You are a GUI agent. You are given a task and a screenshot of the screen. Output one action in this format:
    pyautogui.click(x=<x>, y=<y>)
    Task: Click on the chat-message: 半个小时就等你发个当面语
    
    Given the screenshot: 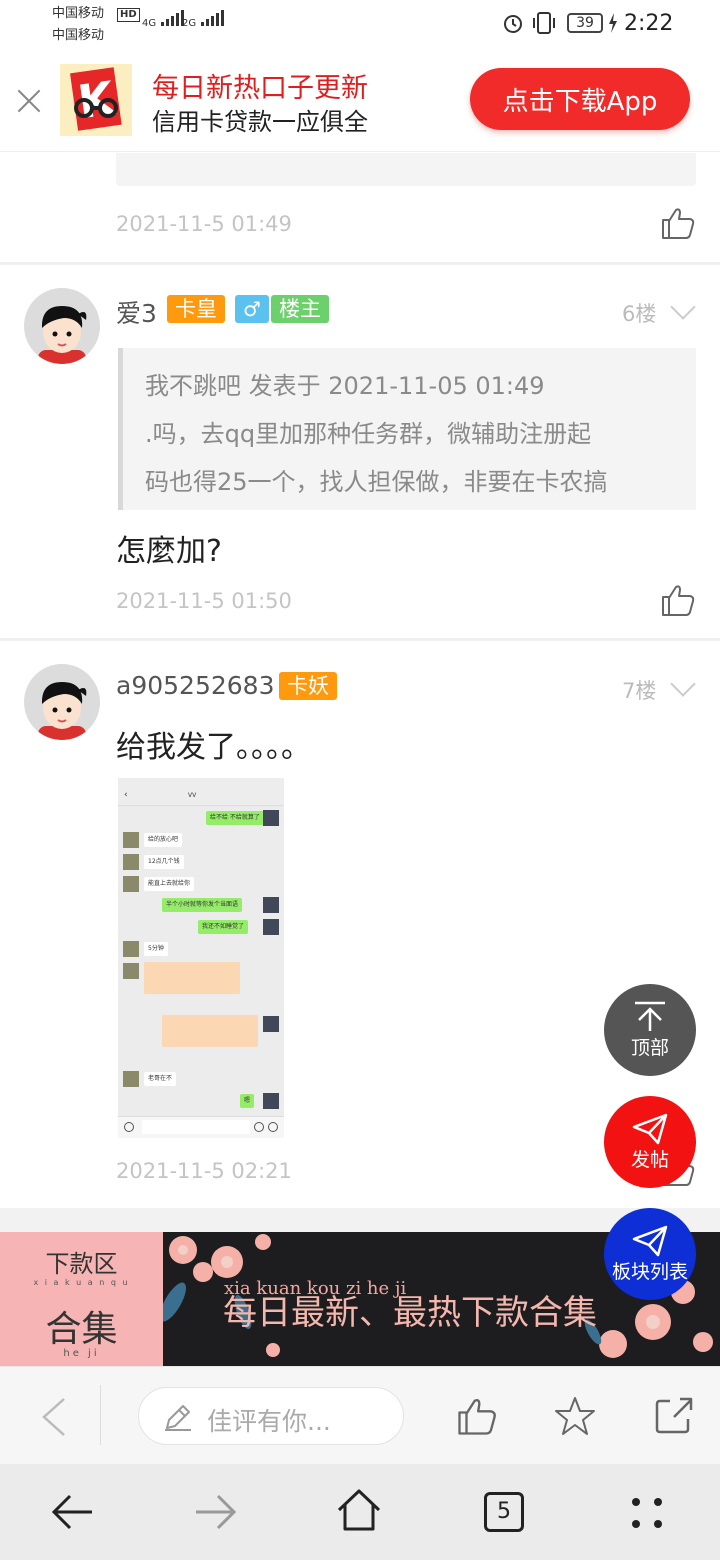 What is the action you would take?
    pyautogui.click(x=202, y=905)
    